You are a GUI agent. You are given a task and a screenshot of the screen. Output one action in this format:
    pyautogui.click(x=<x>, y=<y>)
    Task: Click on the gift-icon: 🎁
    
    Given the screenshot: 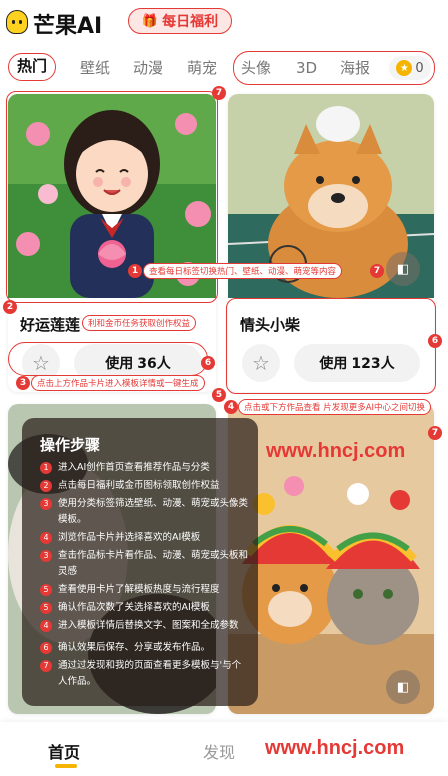 What is the action you would take?
    pyautogui.click(x=150, y=21)
    